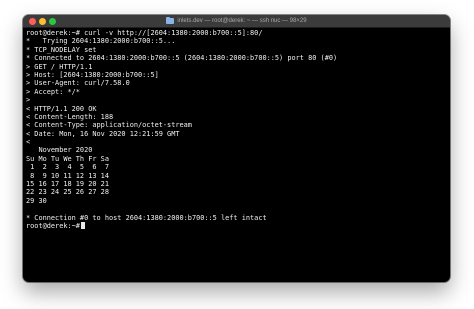  Describe the element at coordinates (78, 83) in the screenshot. I see `terminal-line: > User-Agent: curl/7.58.0` at that location.